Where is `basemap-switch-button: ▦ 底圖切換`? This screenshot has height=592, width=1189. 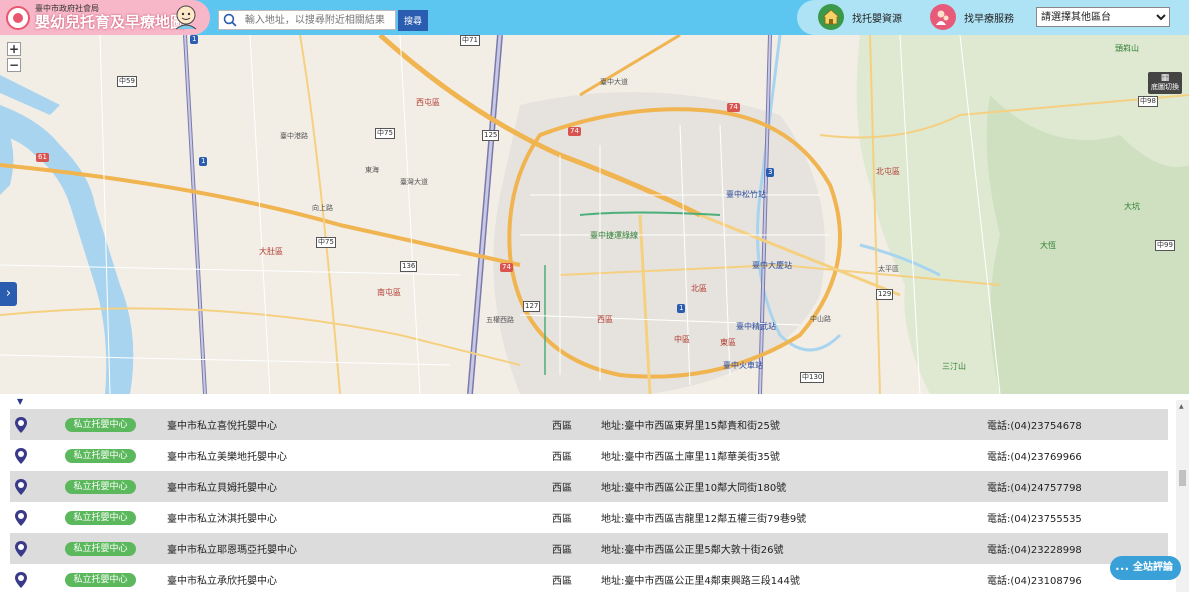
basemap-switch-button: ▦ 底圖切換 is located at coordinates (1165, 83).